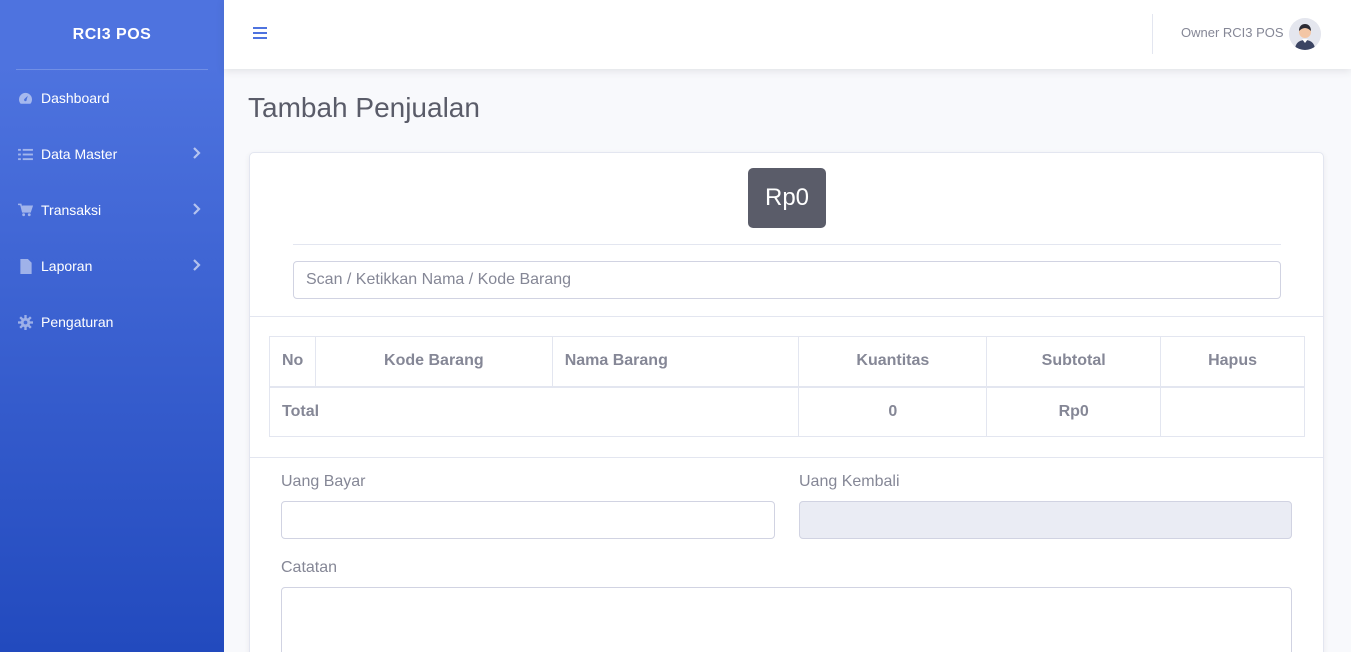 The height and width of the screenshot is (652, 1351). I want to click on col-header-hapus: Hapus, so click(1232, 362).